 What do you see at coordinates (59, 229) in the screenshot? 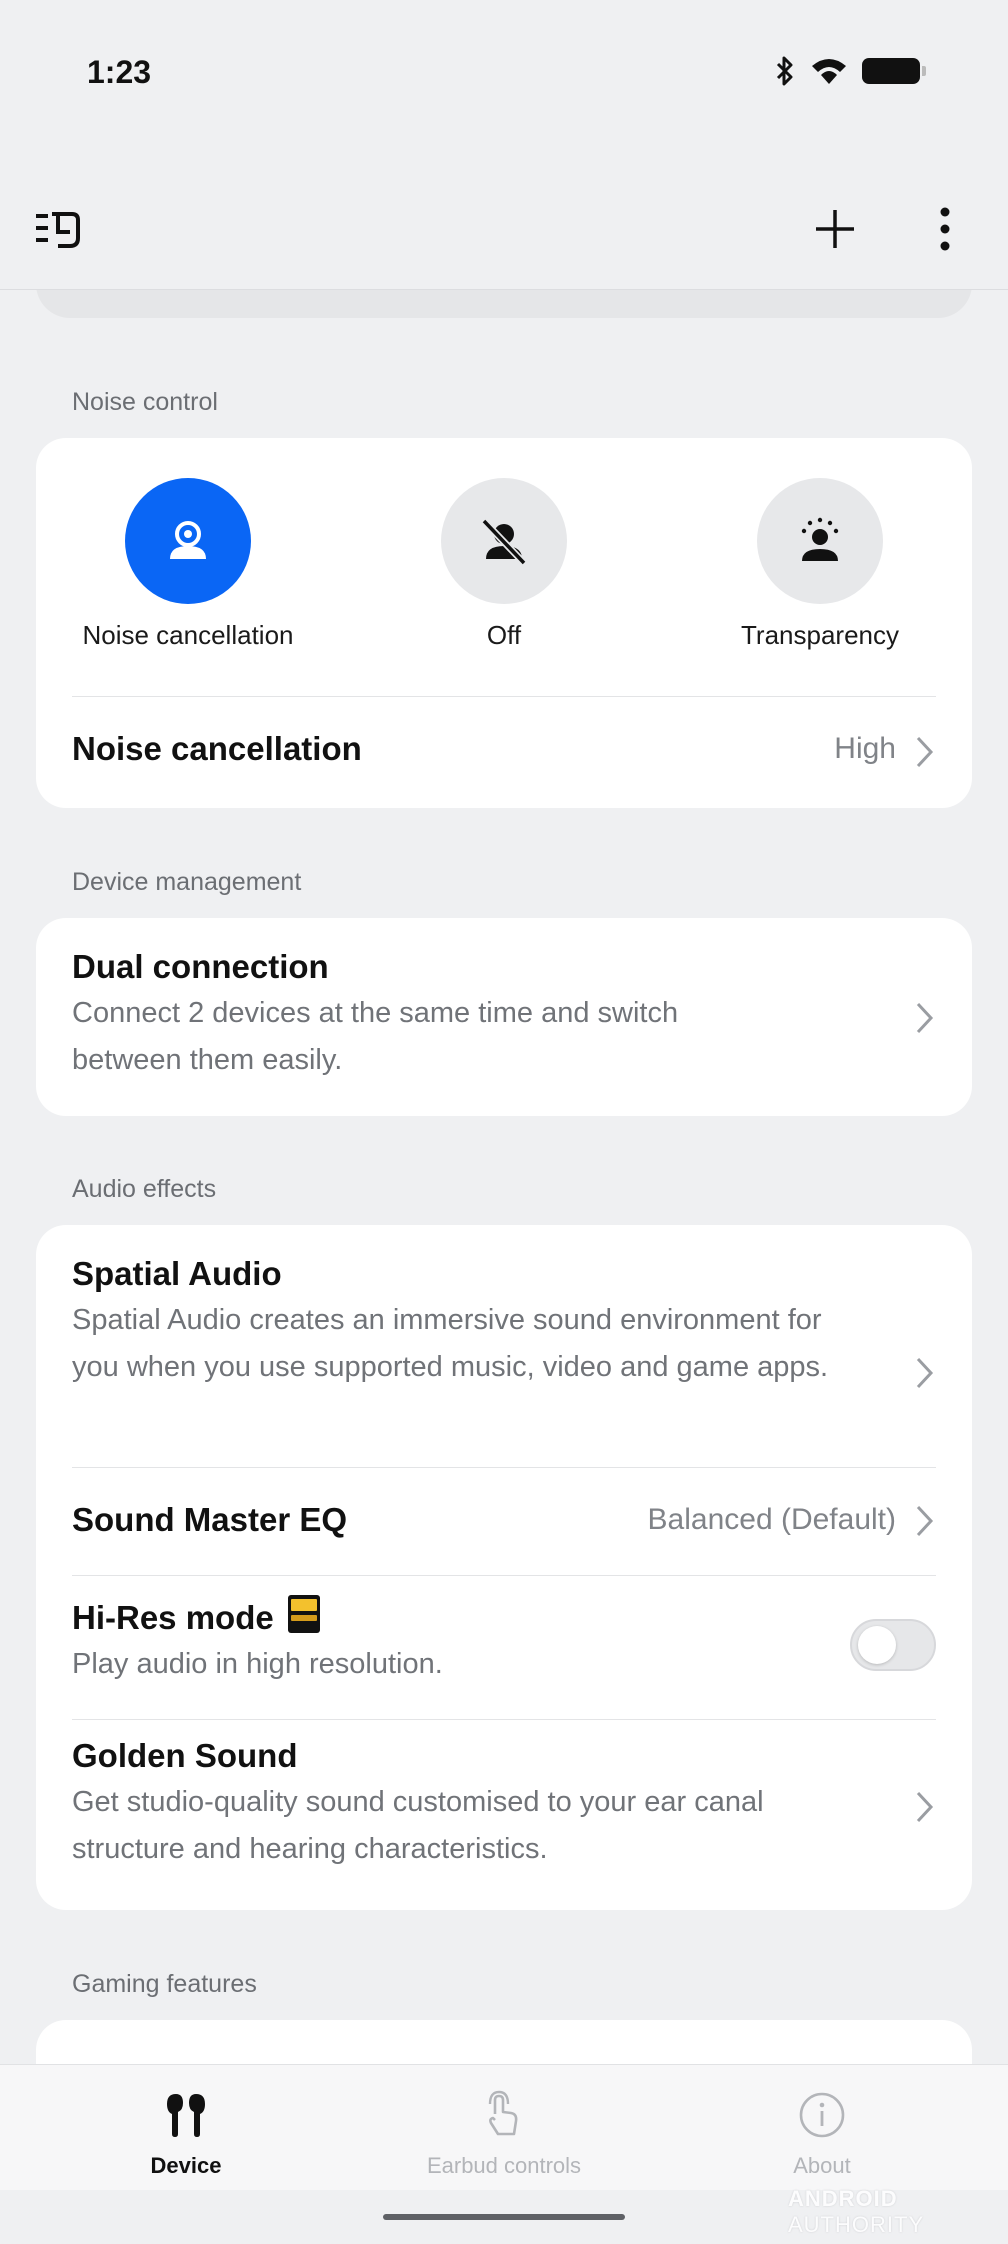
I see `device-switcher-icon` at bounding box center [59, 229].